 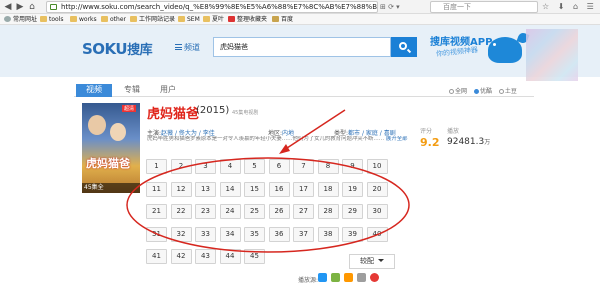 I want to click on gear-icon, so click(x=7, y=19).